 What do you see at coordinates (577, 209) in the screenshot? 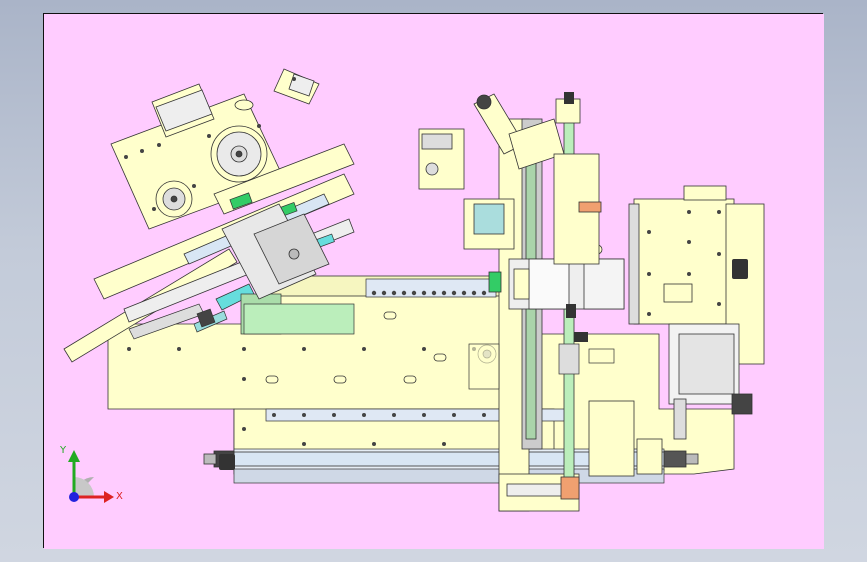
I see `right-upper-block` at bounding box center [577, 209].